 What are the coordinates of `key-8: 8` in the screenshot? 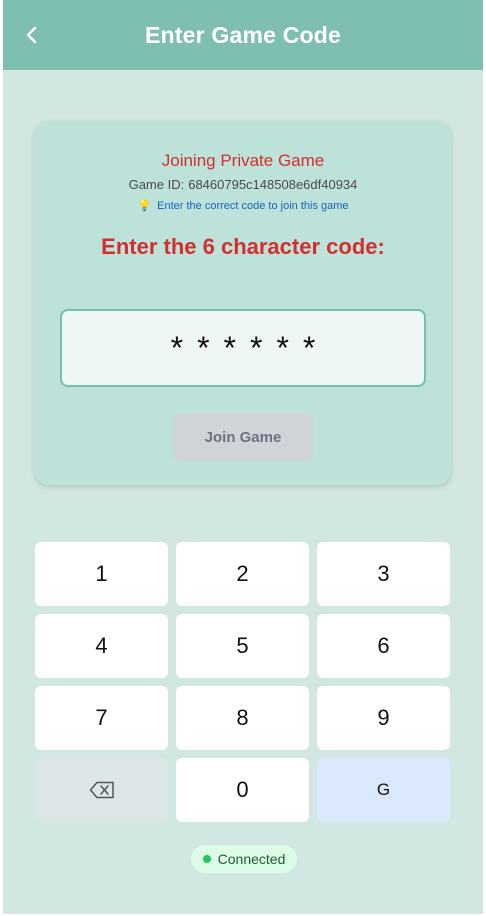 It's located at (242, 718).